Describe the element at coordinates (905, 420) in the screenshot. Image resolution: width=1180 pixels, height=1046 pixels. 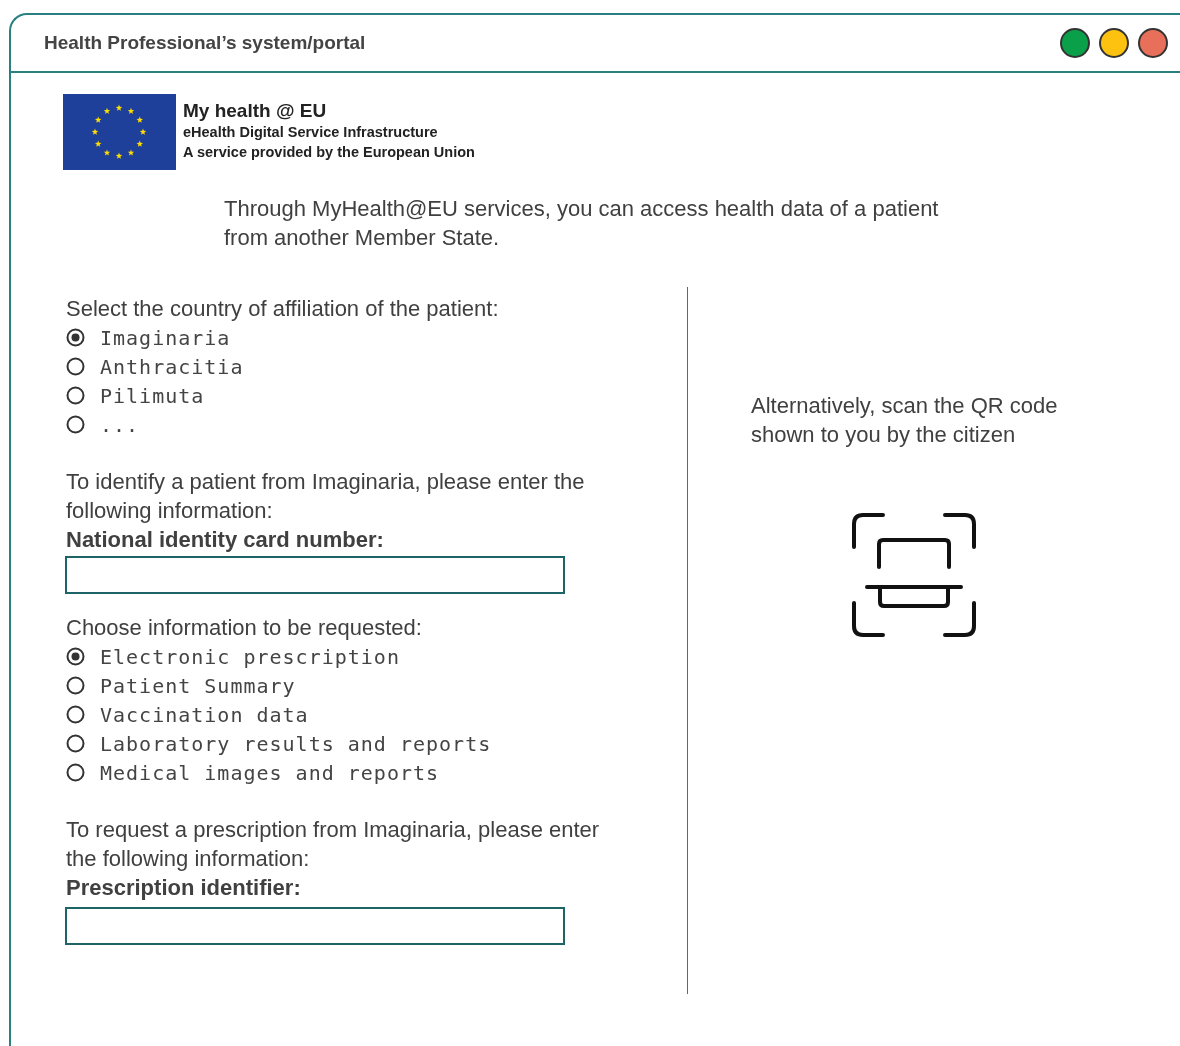
I see `scan-instruction: Alternatively, scan the QR code shown to you by the citizen` at that location.